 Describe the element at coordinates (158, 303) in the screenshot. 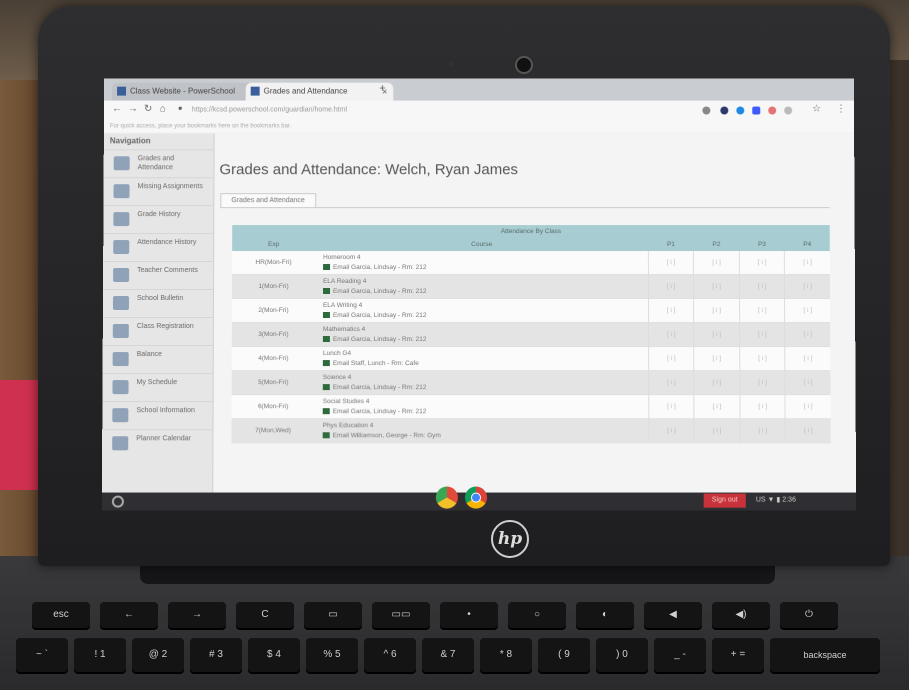

I see `sidebar-item-bulletin: School Bulletin` at that location.